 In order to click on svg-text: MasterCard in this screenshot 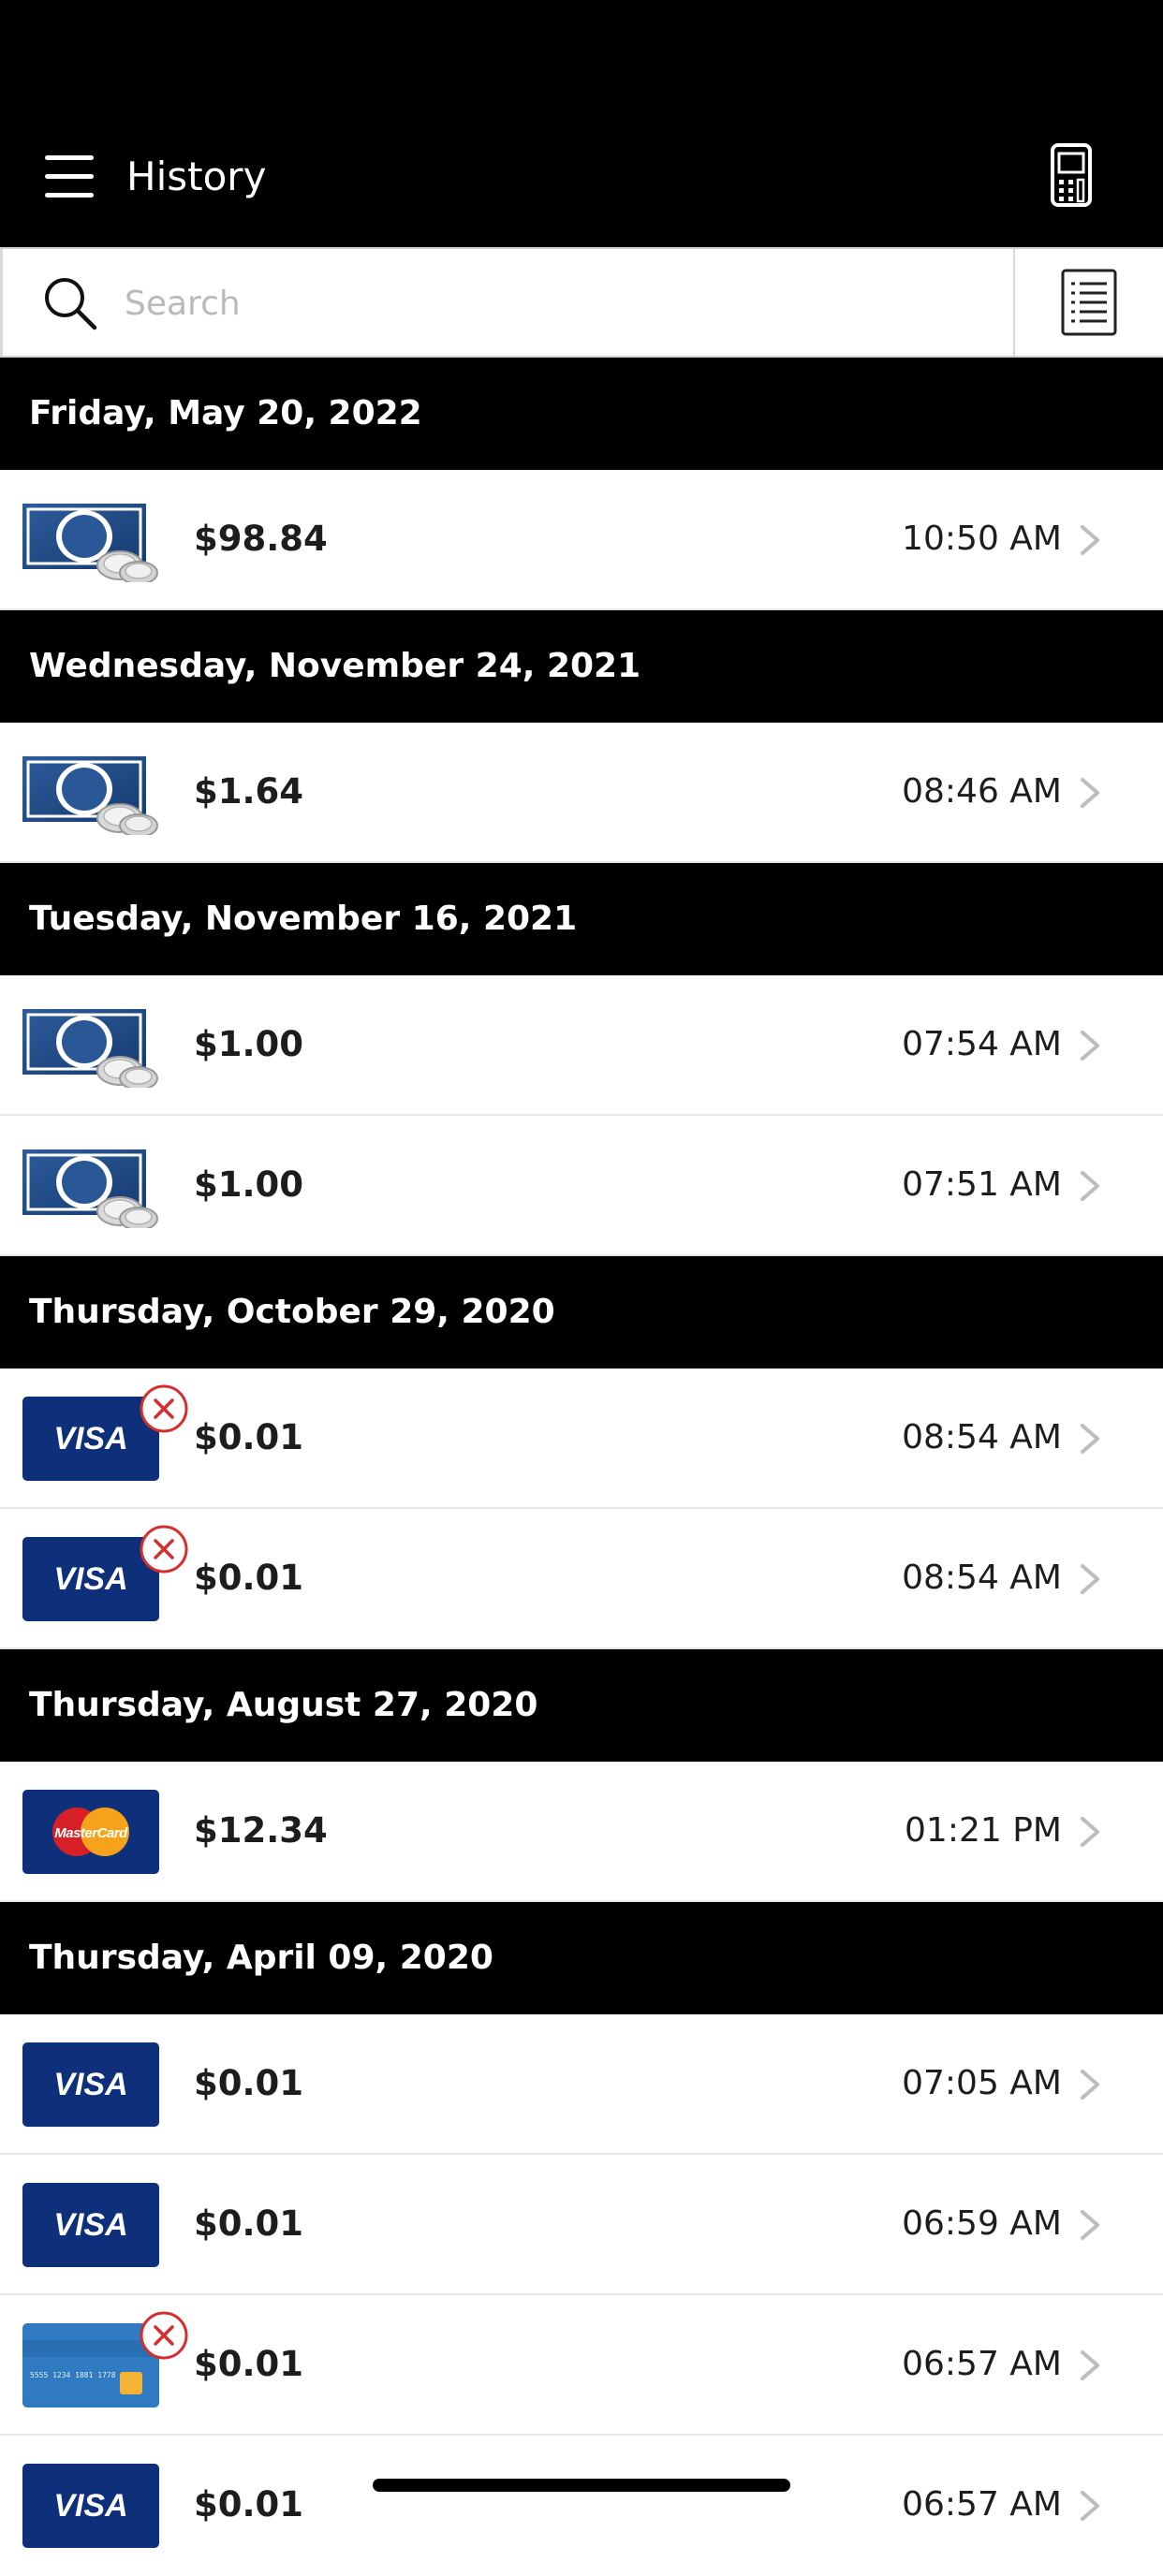, I will do `click(91, 1833)`.